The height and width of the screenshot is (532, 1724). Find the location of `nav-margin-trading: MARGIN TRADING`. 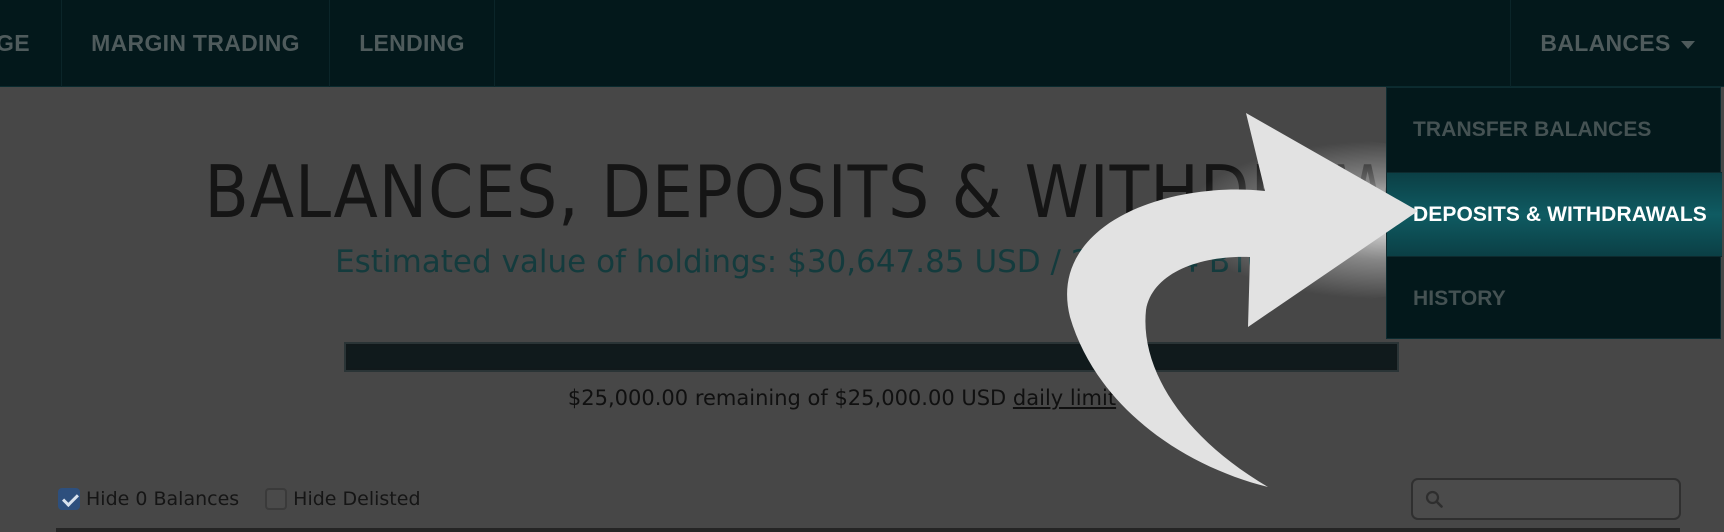

nav-margin-trading: MARGIN TRADING is located at coordinates (196, 43).